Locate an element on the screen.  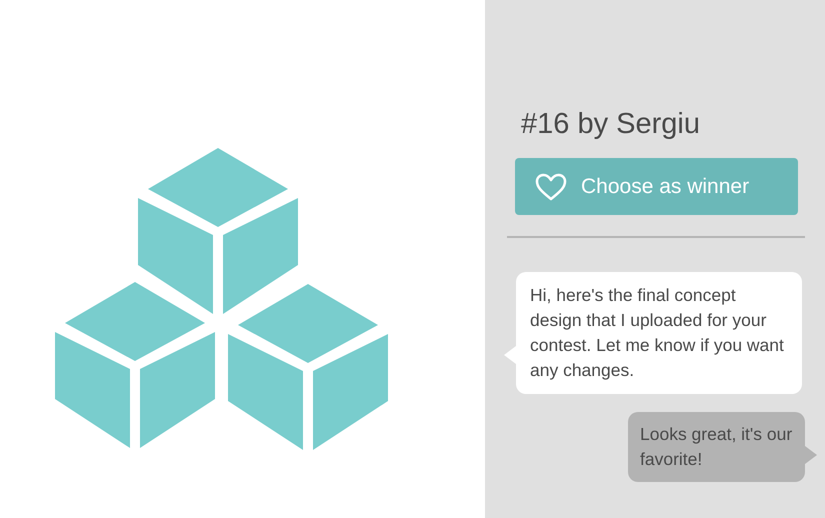
chat-message: Looks great, it's our favorite! is located at coordinates (716, 447).